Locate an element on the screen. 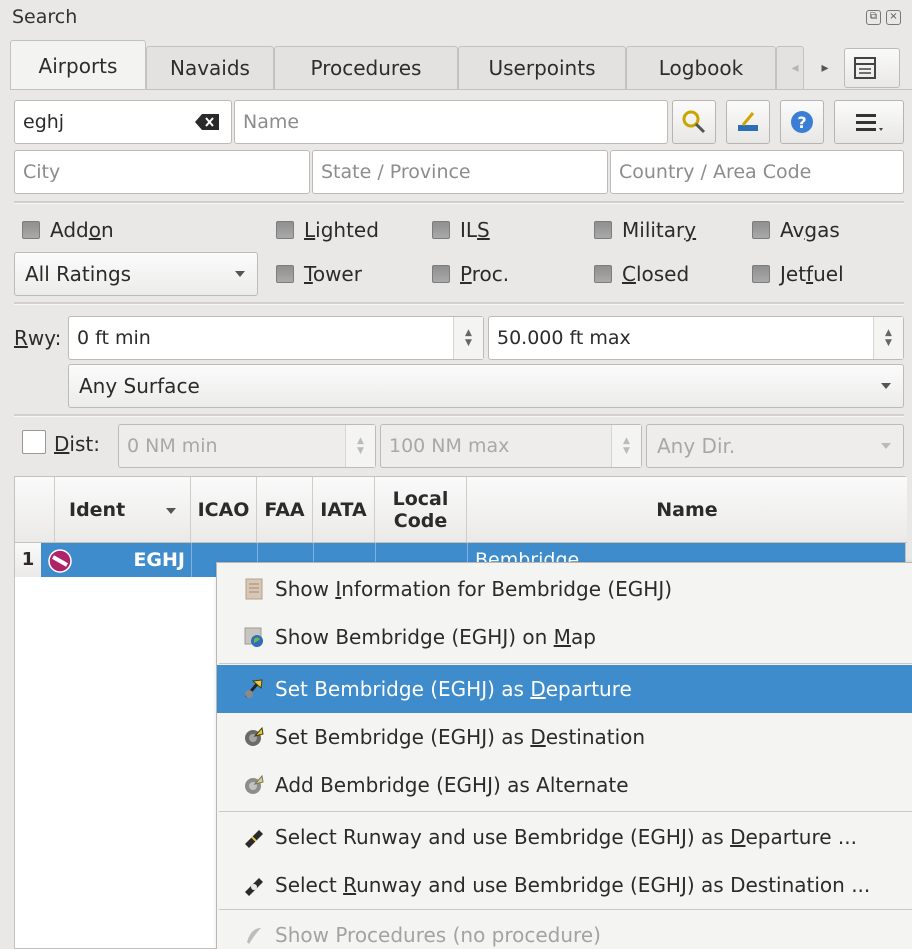  clear-text-icon is located at coordinates (207, 122).